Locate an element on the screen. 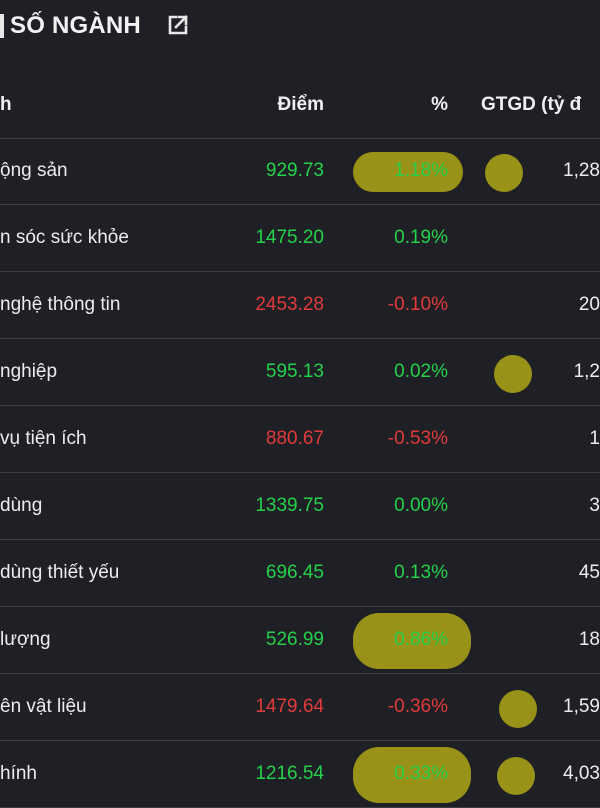 The height and width of the screenshot is (808, 600). column-header-diem: Điểm is located at coordinates (301, 105).